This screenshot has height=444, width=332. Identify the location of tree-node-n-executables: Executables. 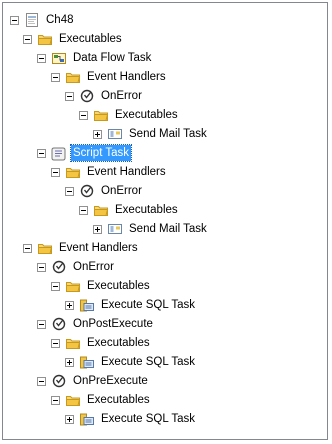
(73, 39).